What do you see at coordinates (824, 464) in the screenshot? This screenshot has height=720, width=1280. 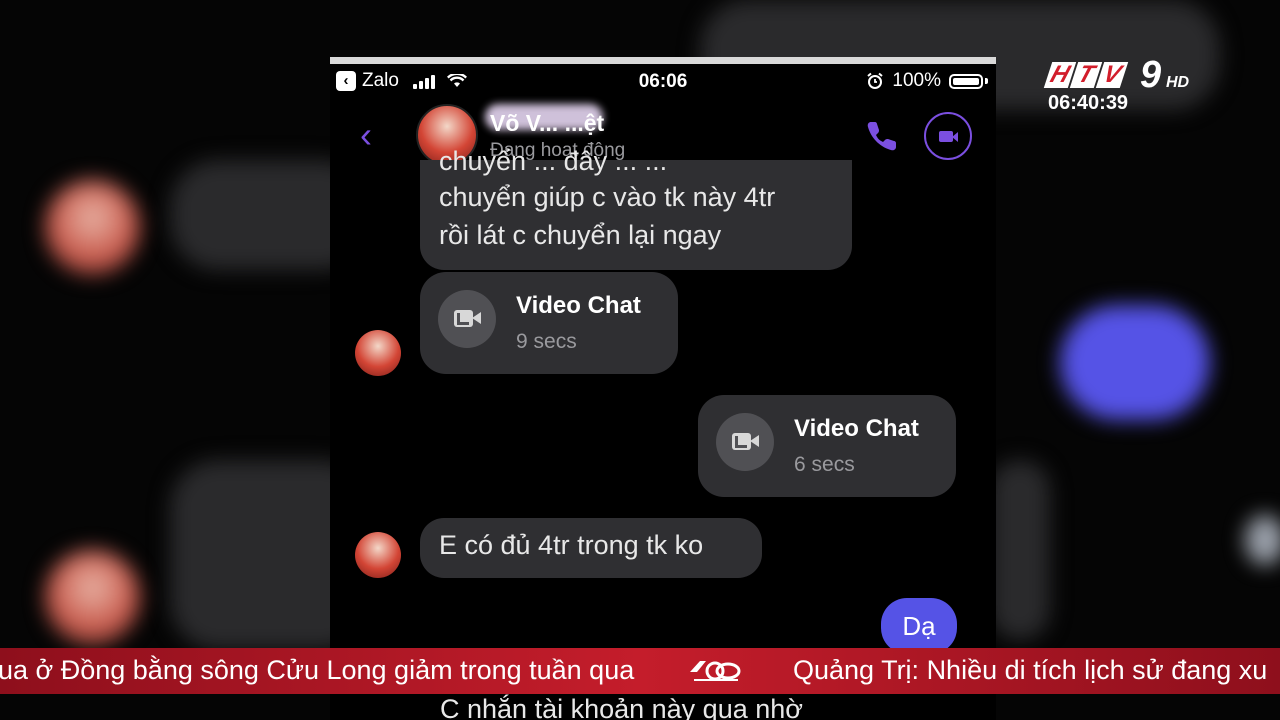 I see `video-chat-duration: 6 secs` at bounding box center [824, 464].